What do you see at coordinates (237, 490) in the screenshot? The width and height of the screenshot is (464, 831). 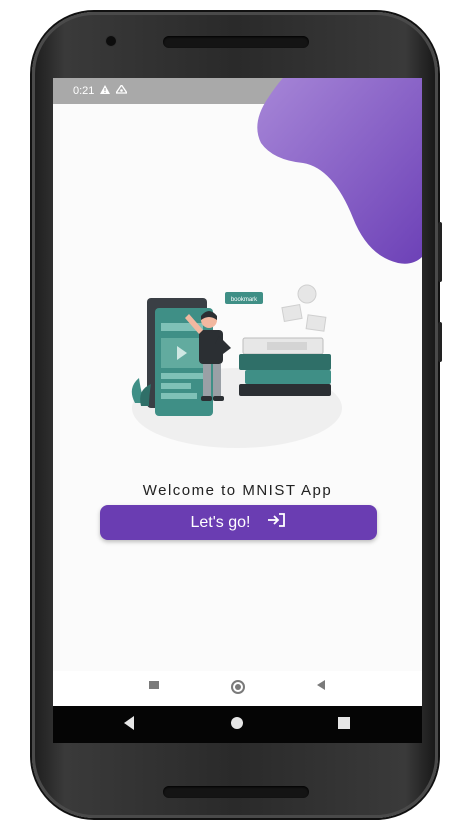 I see `welcome-title: Welcome to MNIST App` at bounding box center [237, 490].